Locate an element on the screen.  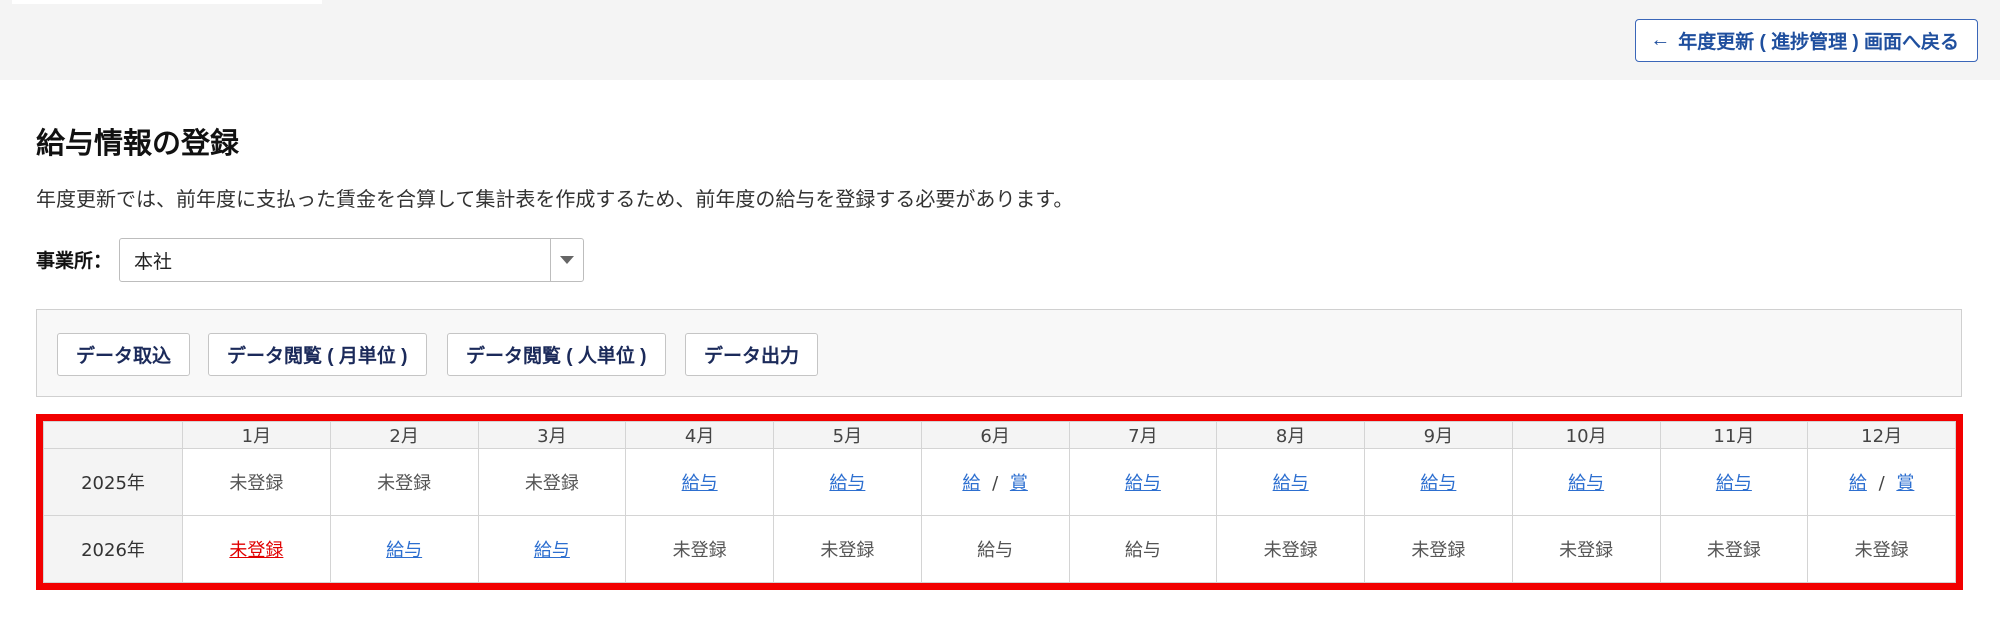
data-import-button: データ取込 is located at coordinates (124, 354).